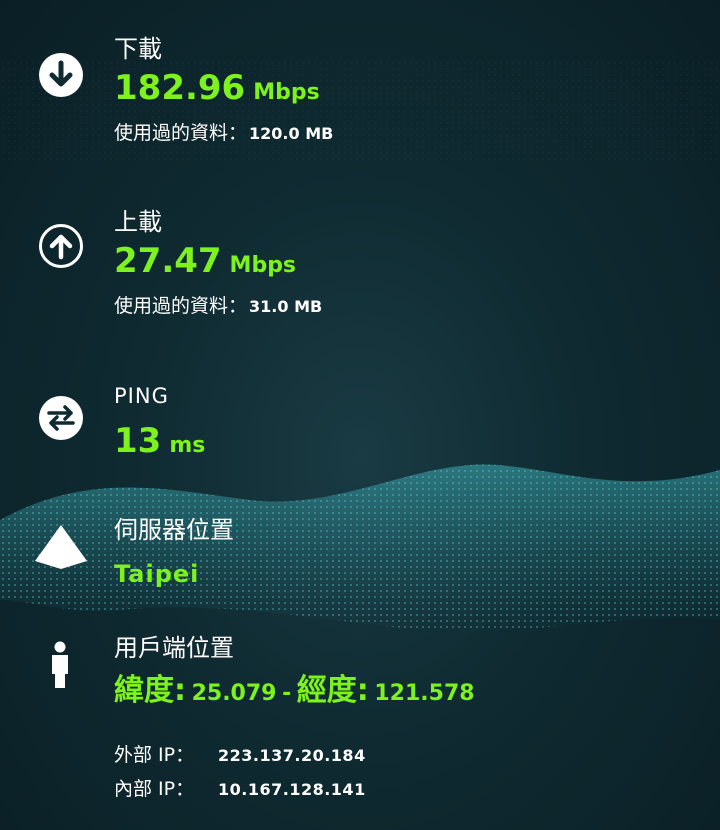 The width and height of the screenshot is (720, 830). I want to click on person-icon, so click(60, 665).